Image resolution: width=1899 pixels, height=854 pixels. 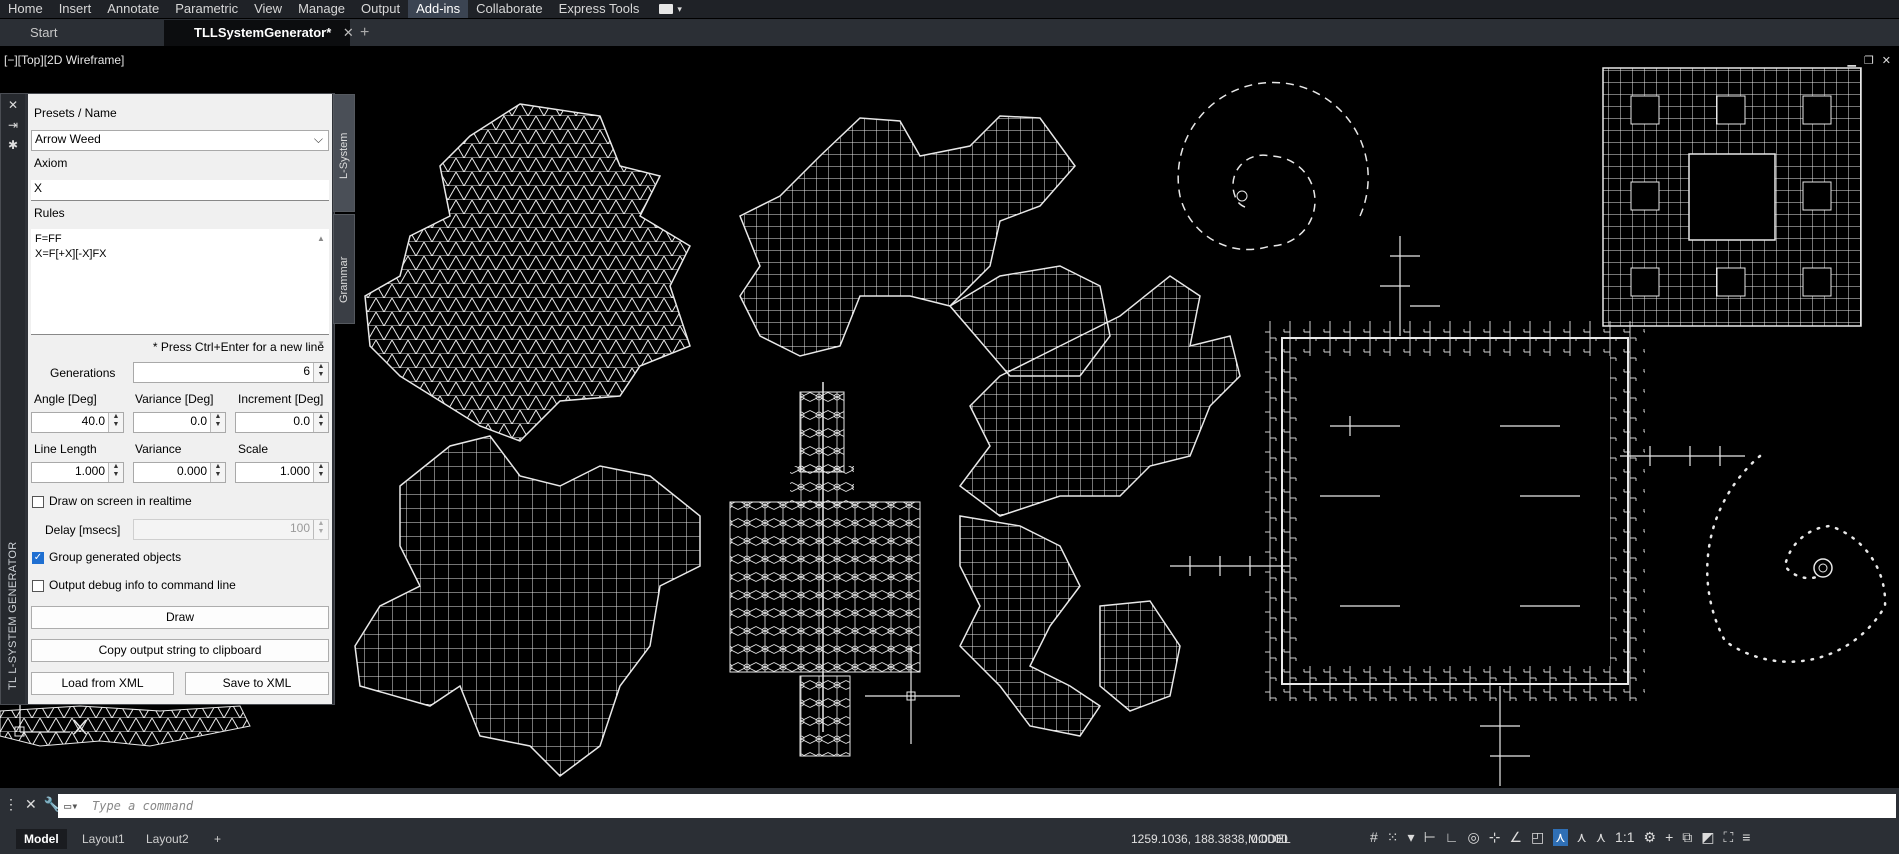 What do you see at coordinates (1452, 837) in the screenshot?
I see `polar-icon: ∟` at bounding box center [1452, 837].